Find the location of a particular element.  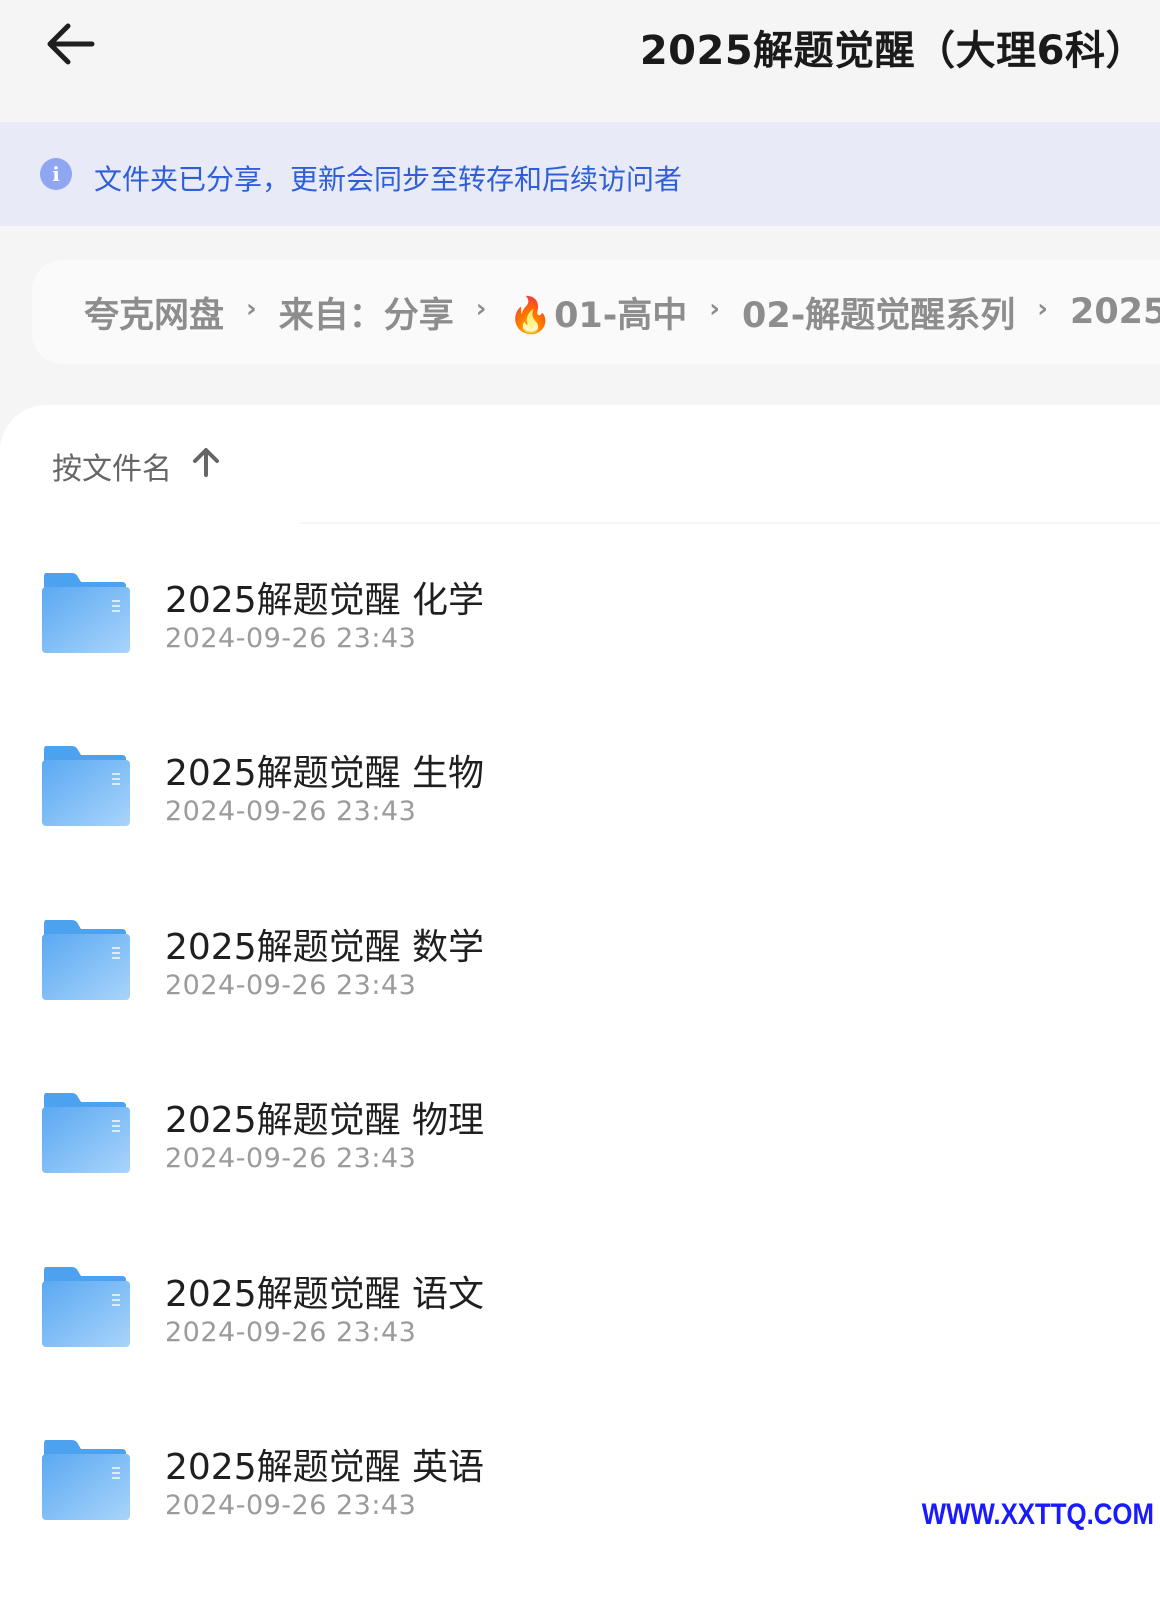

breadcrumb-item-label: 01-高中 is located at coordinates (621, 315).